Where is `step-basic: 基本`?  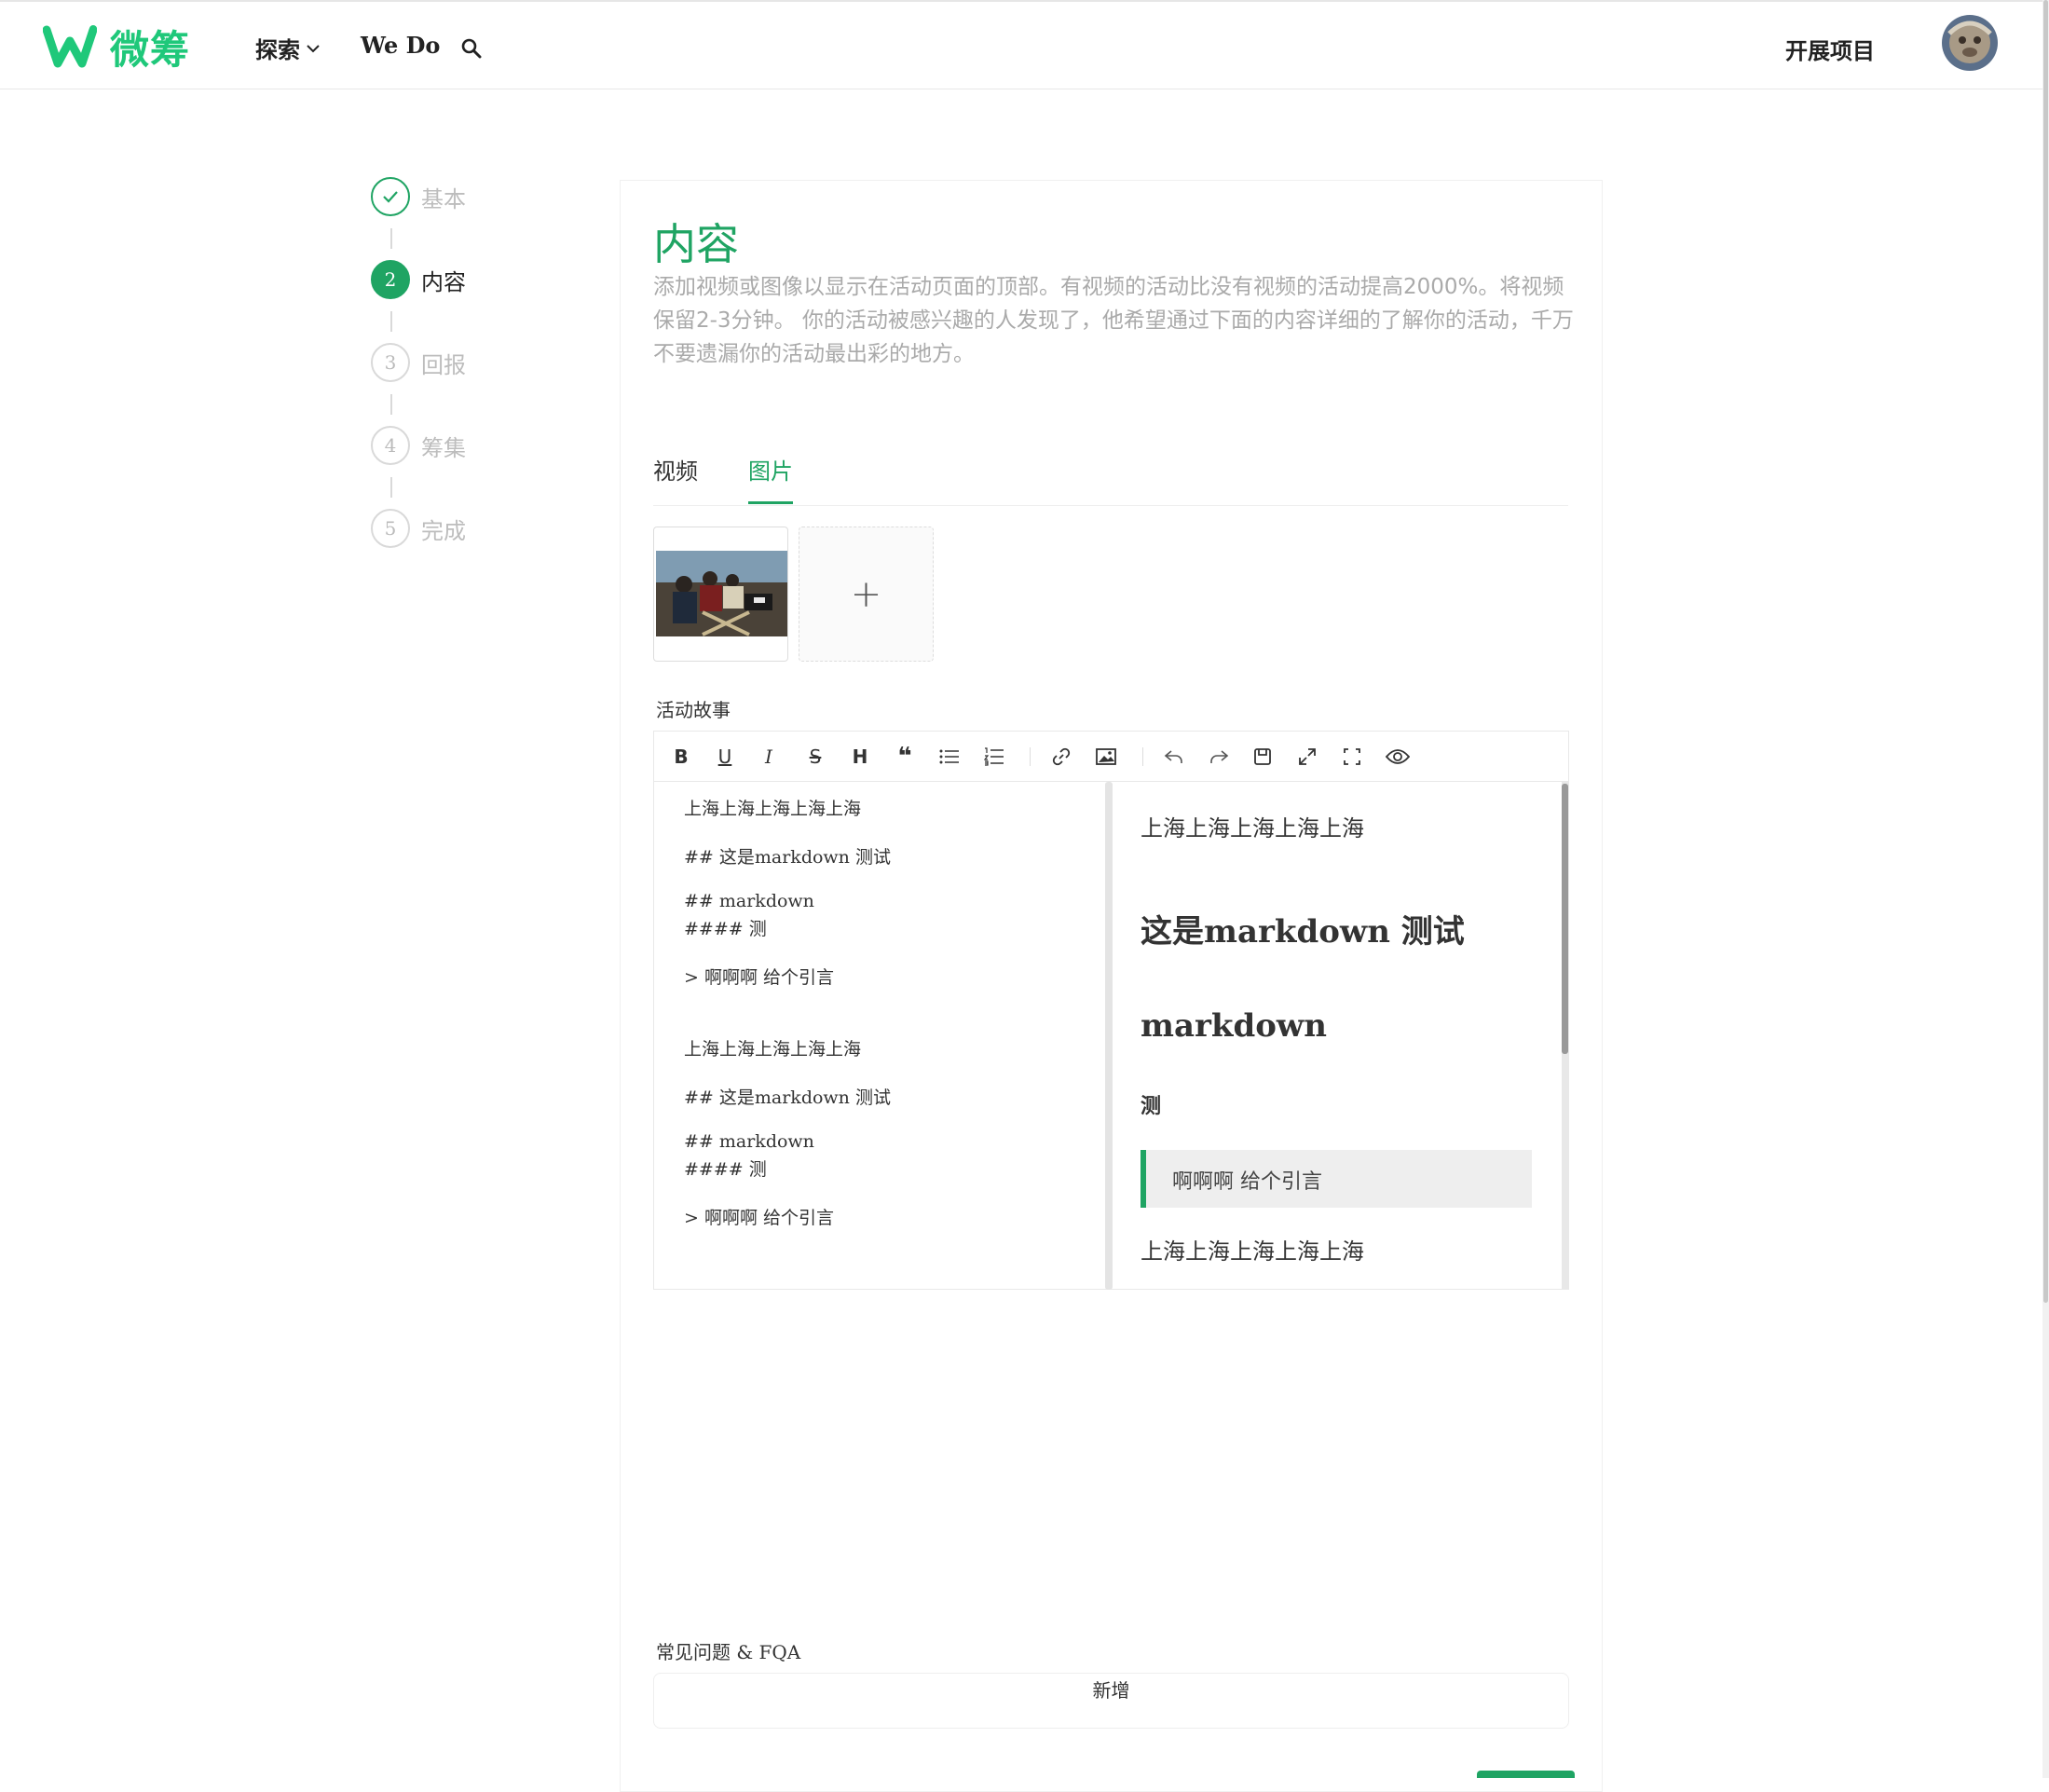 step-basic: 基本 is located at coordinates (419, 196).